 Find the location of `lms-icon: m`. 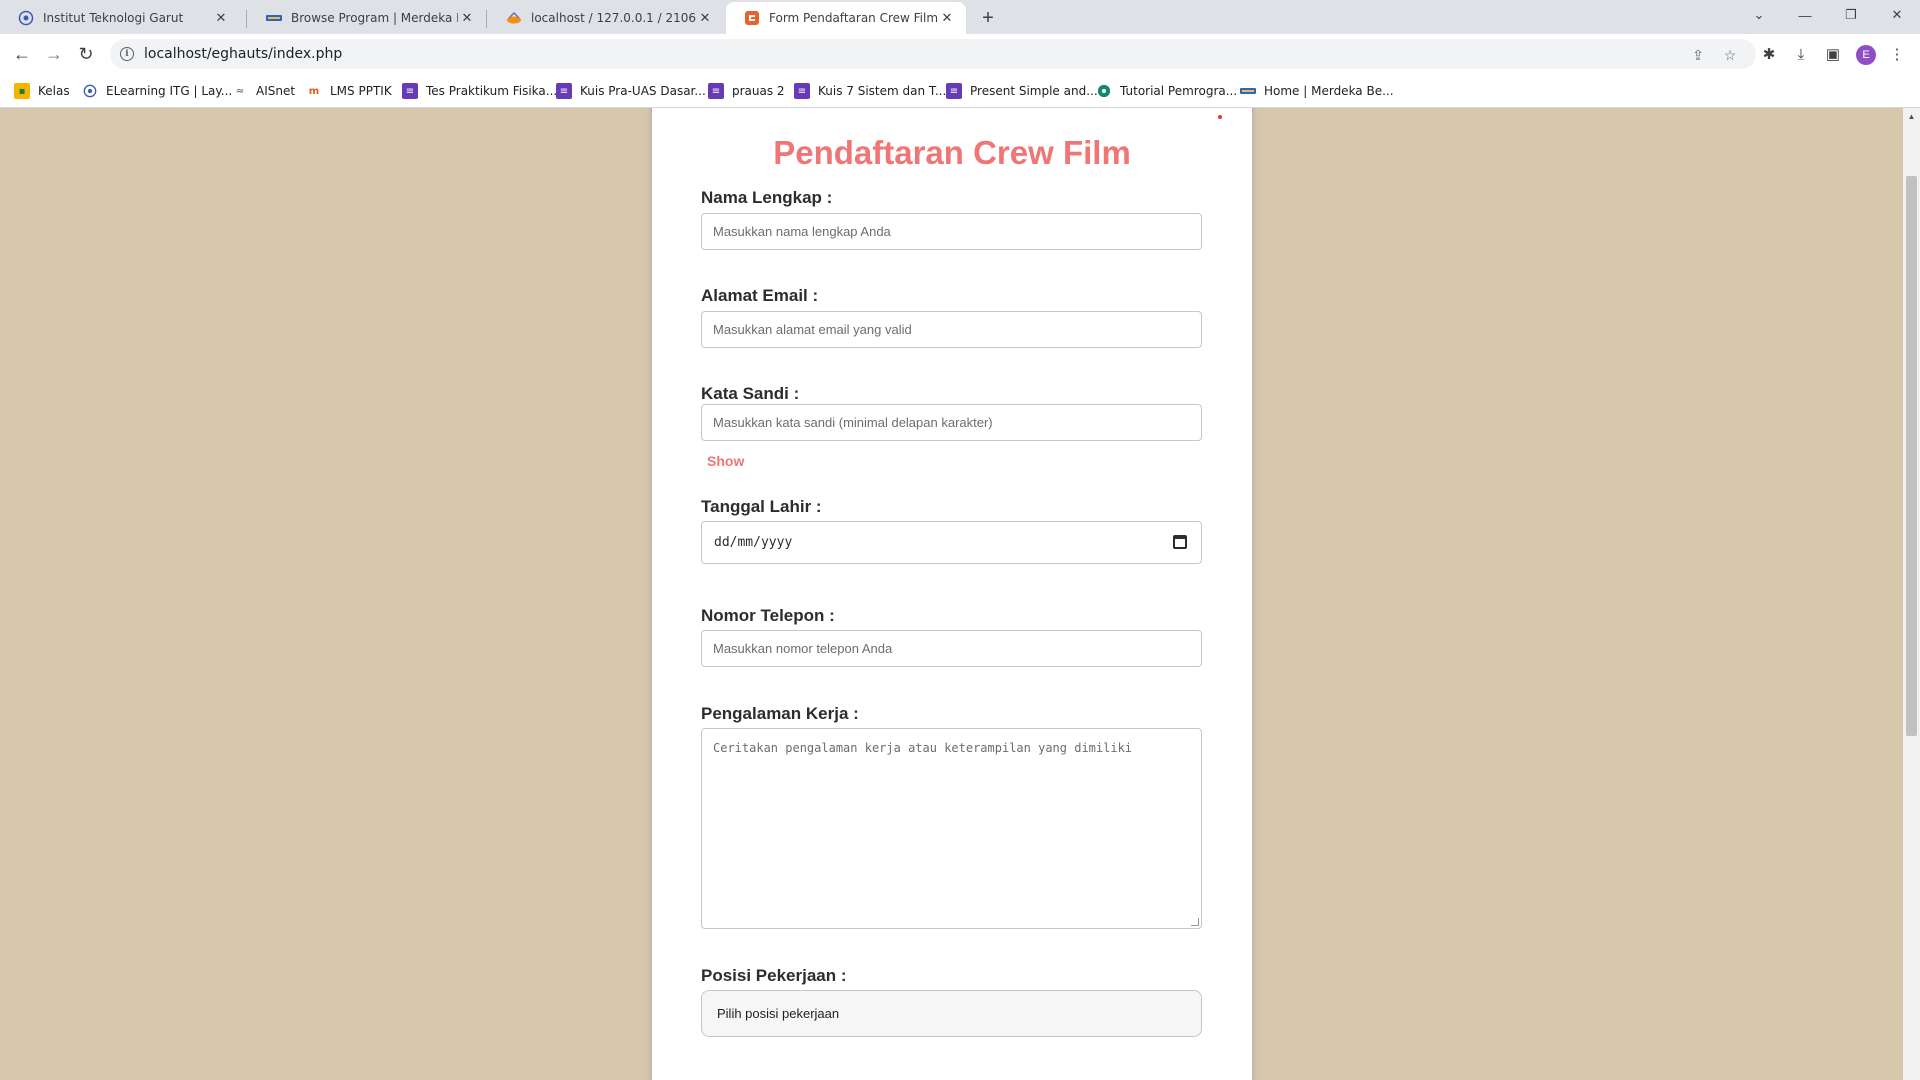

lms-icon: m is located at coordinates (314, 91).